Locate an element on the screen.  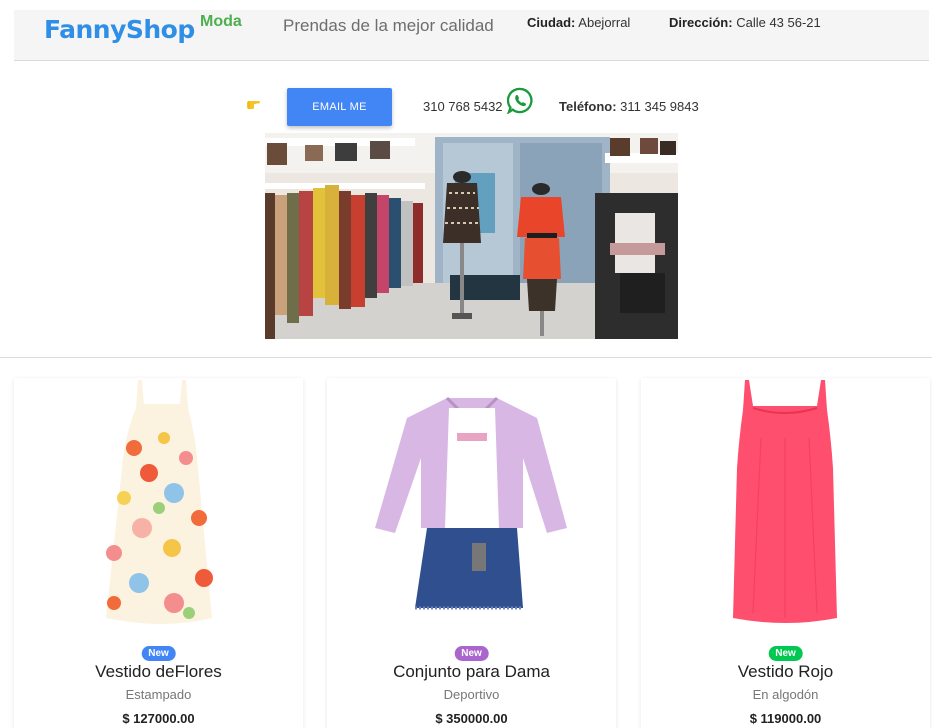
product-title: Conjunto para Dama is located at coordinates (471, 672).